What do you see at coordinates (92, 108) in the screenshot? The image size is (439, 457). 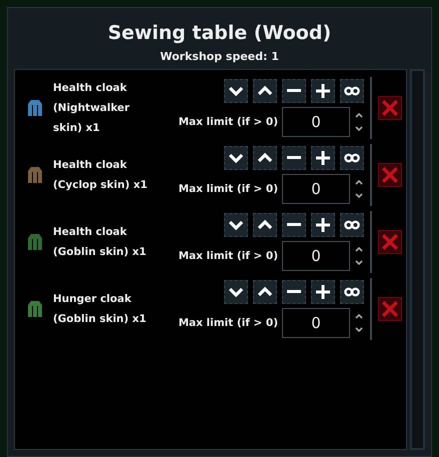 I see `recipe-name: Health cloak (Nightwalker skin) x1` at bounding box center [92, 108].